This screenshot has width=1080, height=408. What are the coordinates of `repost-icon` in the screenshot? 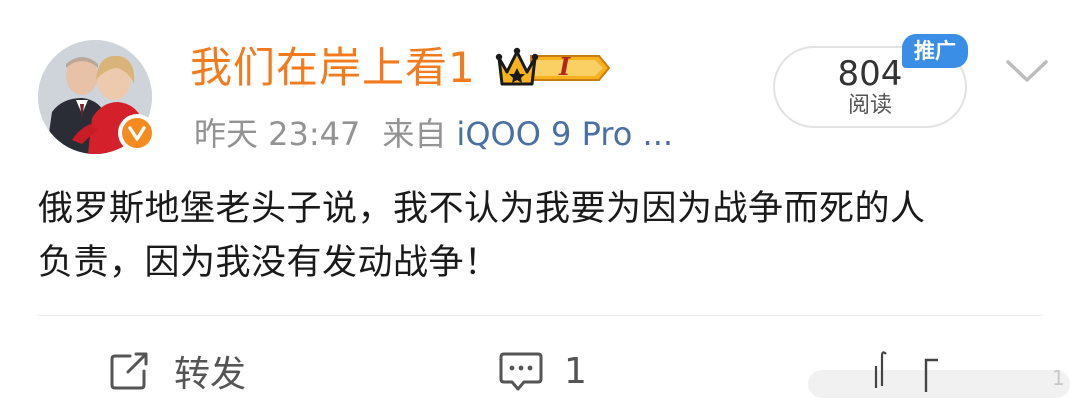 It's located at (129, 371).